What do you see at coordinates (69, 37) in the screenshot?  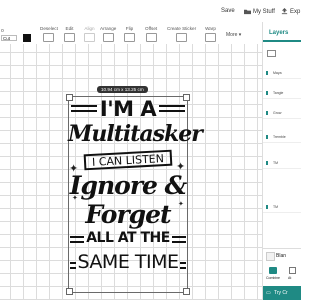 I see `edit-icon` at bounding box center [69, 37].